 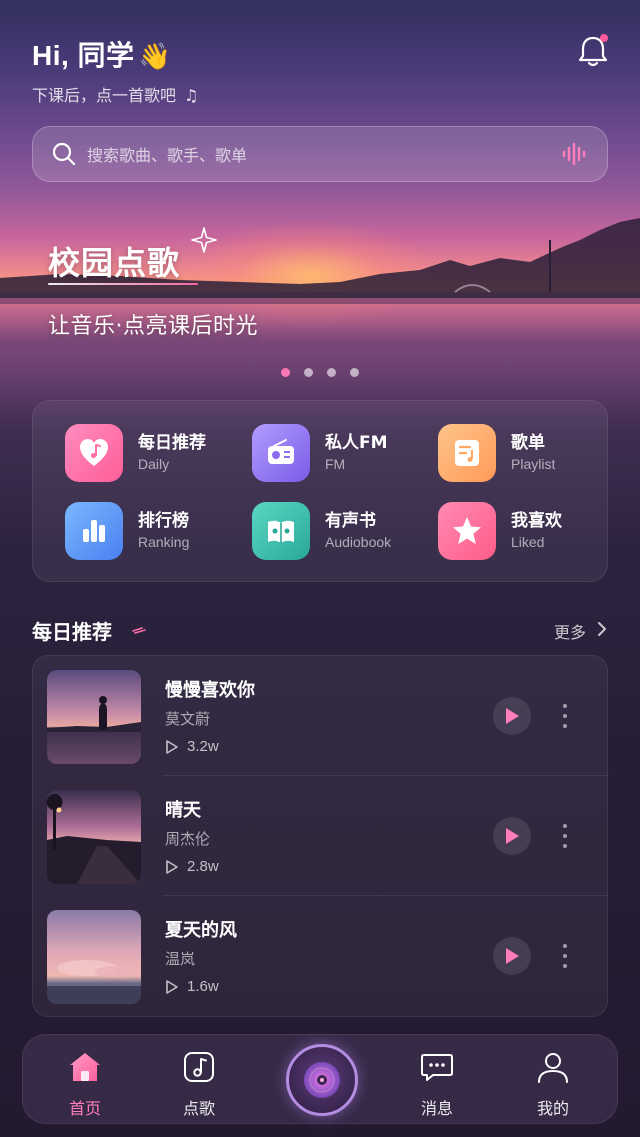 I want to click on search-placeholder: 搜索歌曲、歌手、歌单, so click(x=323, y=154).